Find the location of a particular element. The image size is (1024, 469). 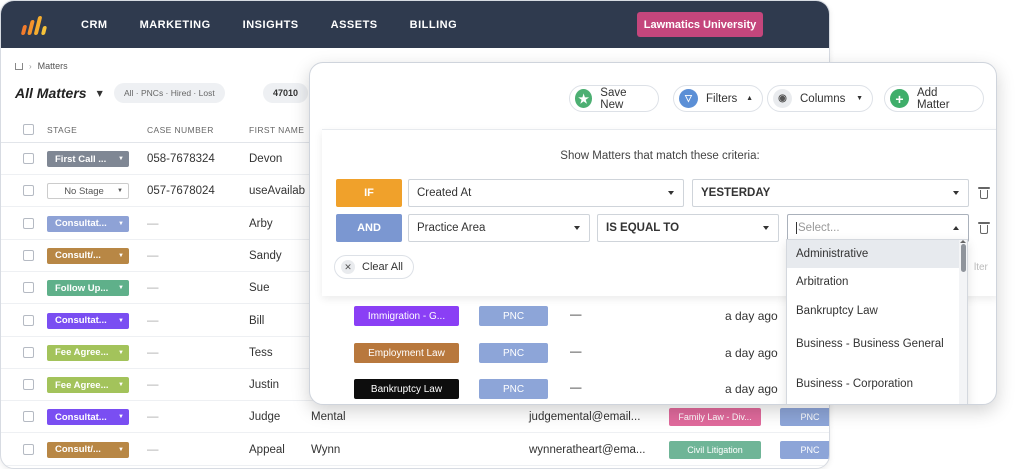

lawmatics-university-button: Lawmatics University is located at coordinates (700, 24).